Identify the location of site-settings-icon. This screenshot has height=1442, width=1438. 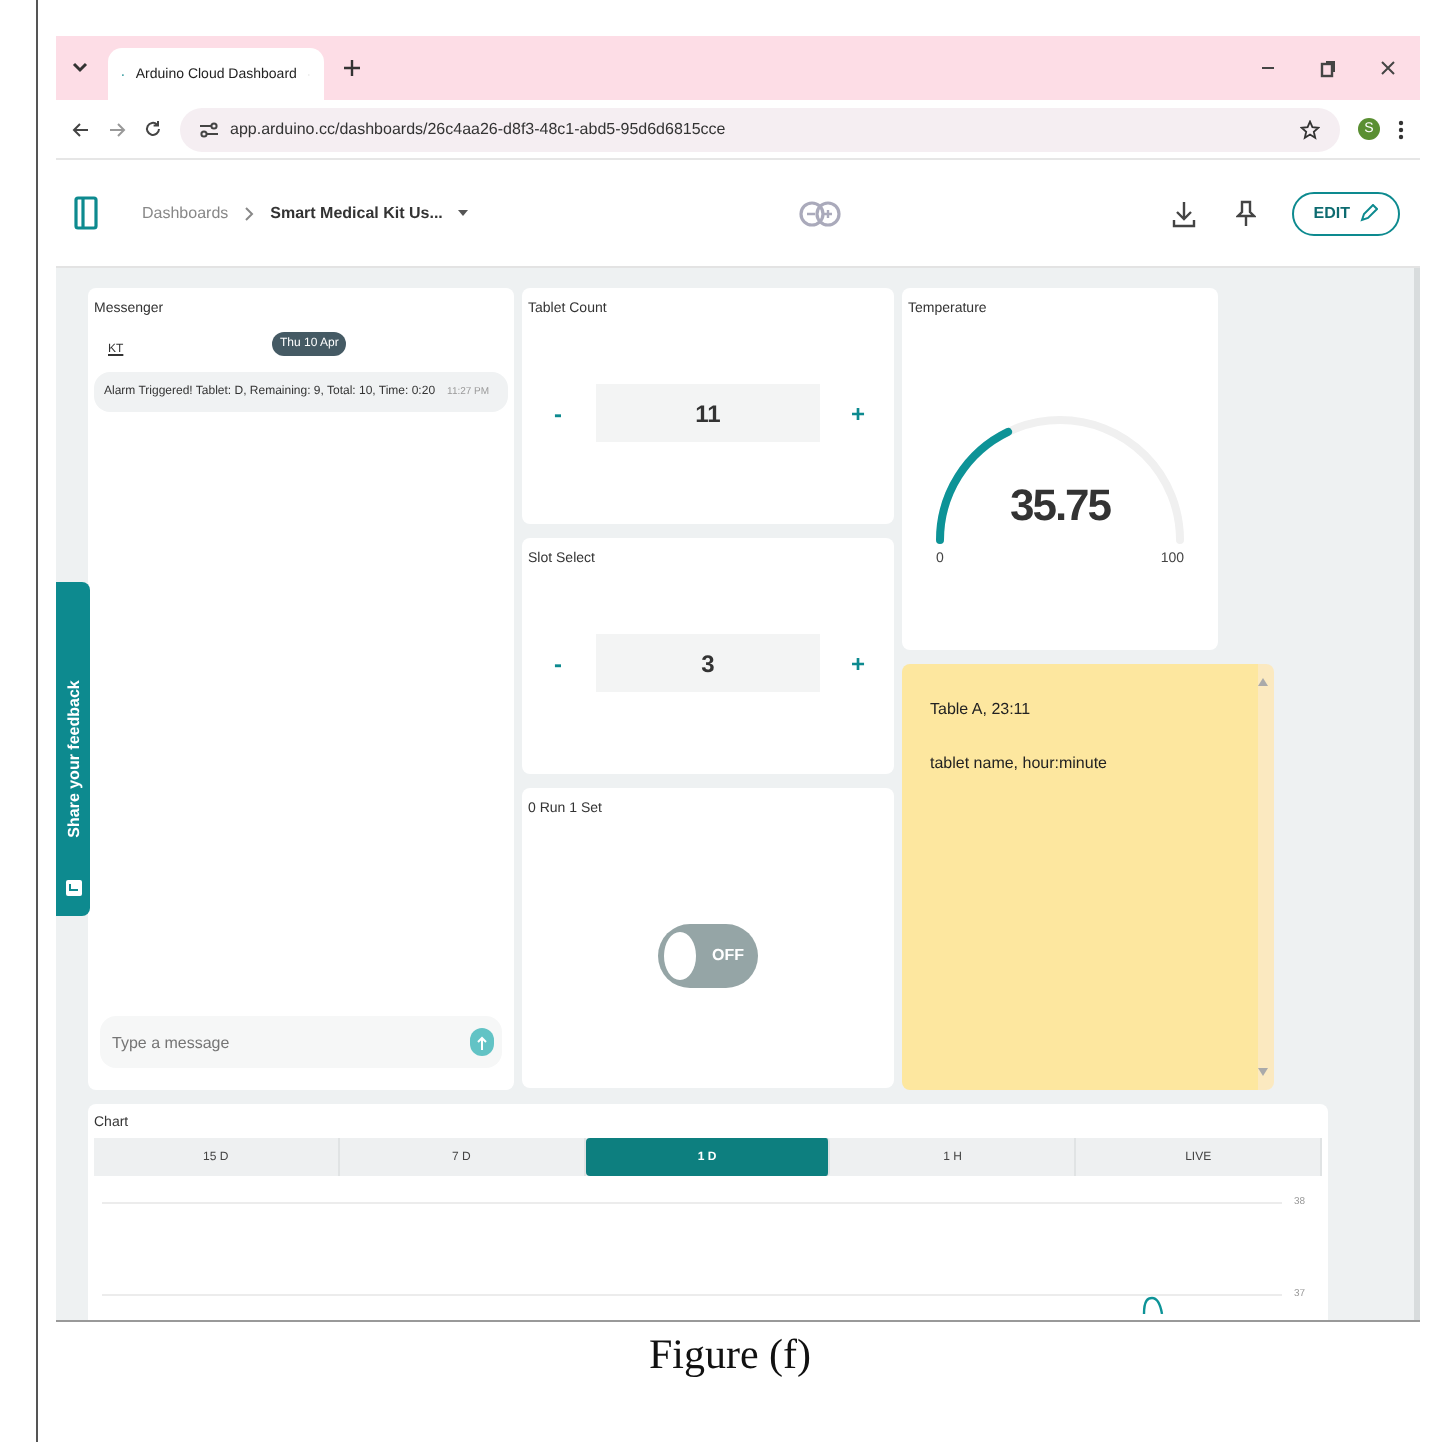
(209, 129).